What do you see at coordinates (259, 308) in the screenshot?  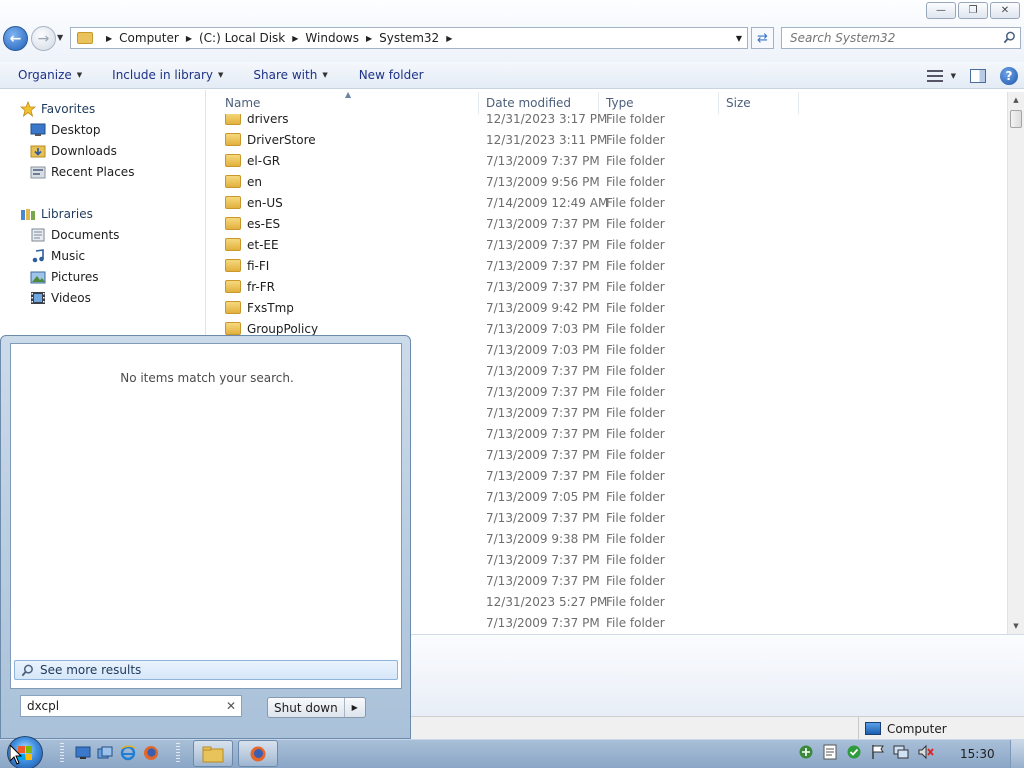 I see `file-name-cell: FxsTmp` at bounding box center [259, 308].